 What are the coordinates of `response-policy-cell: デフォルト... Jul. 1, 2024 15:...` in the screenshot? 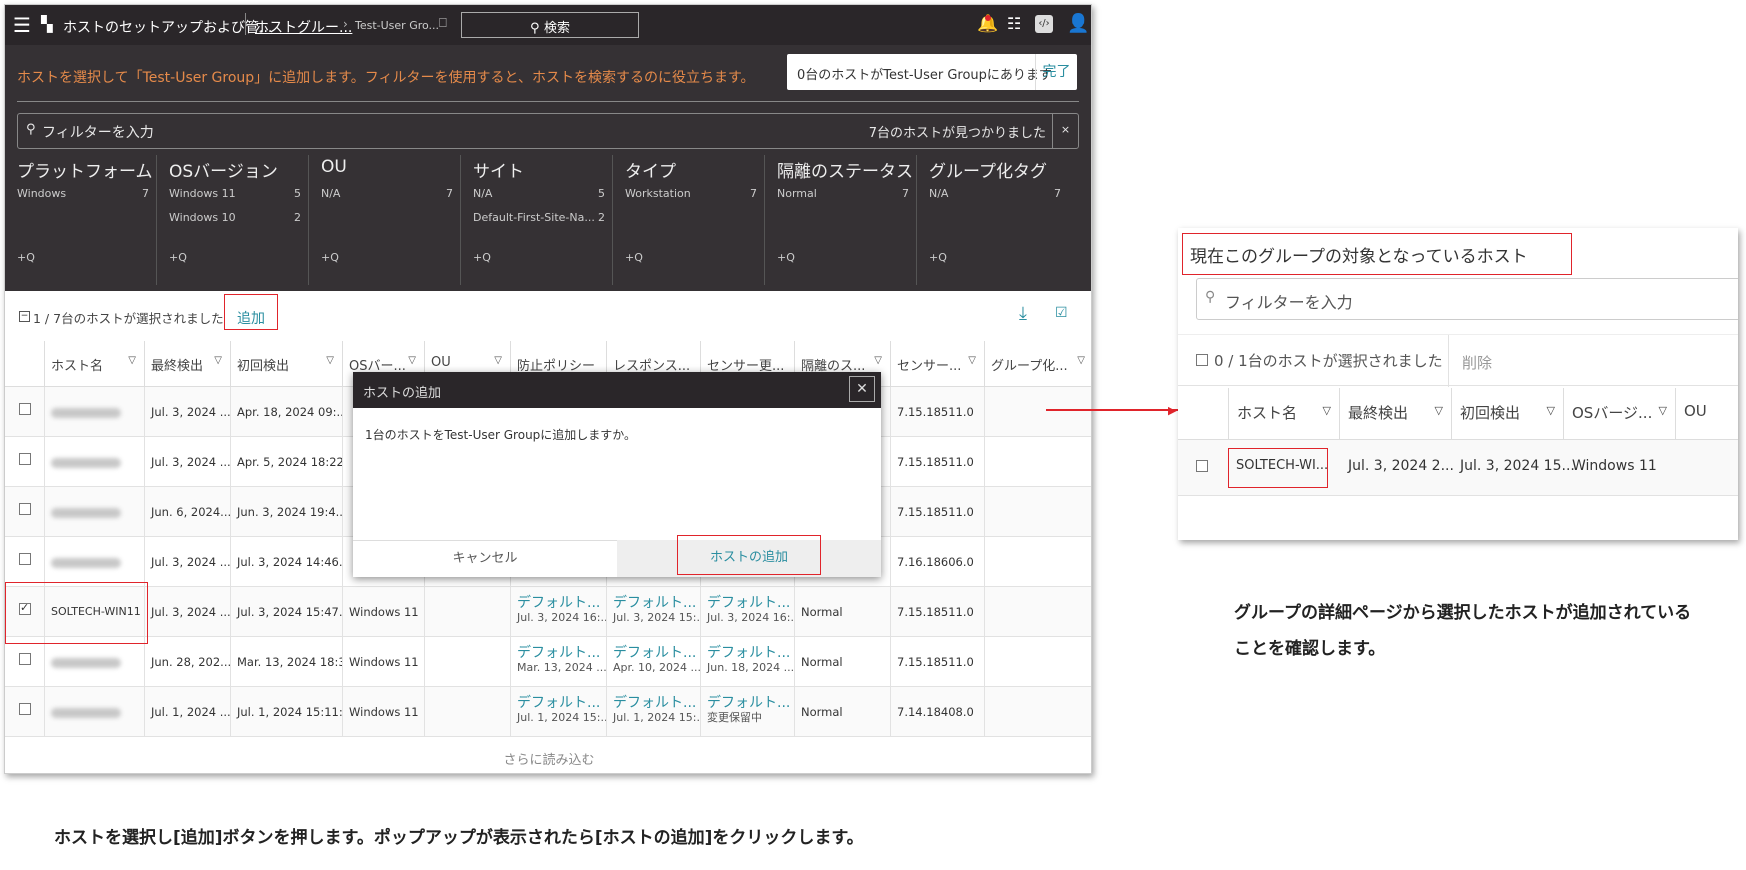 It's located at (654, 712).